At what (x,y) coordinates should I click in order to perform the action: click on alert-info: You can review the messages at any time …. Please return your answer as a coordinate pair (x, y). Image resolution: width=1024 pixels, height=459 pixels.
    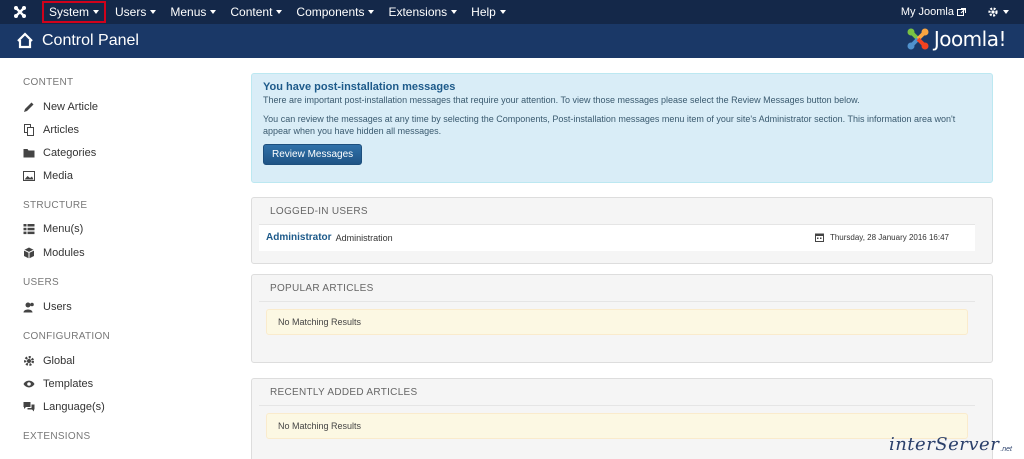
    Looking at the image, I should click on (609, 125).